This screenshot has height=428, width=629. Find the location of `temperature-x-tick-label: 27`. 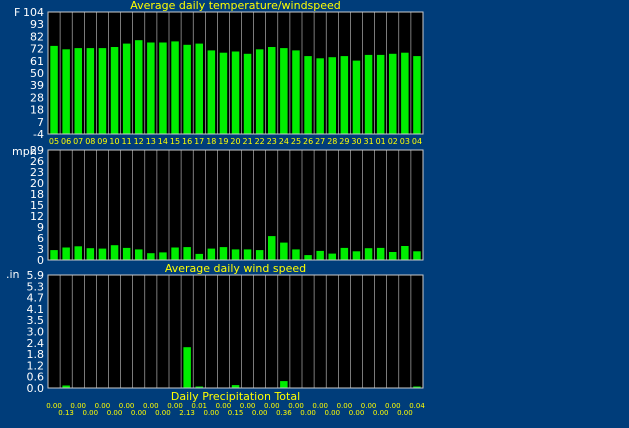

temperature-x-tick-label: 27 is located at coordinates (320, 141).